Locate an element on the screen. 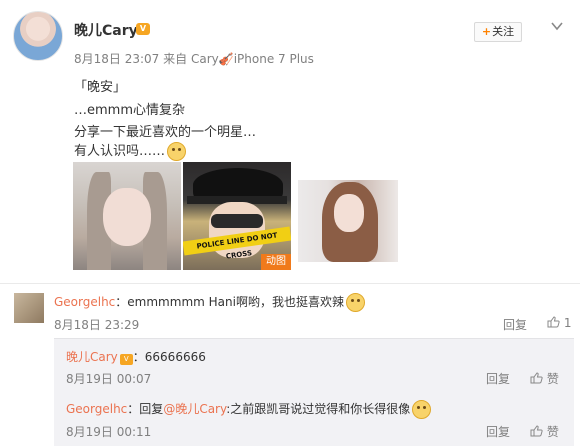 This screenshot has height=448, width=580. reply-1-text: ：66666666 is located at coordinates (169, 357).